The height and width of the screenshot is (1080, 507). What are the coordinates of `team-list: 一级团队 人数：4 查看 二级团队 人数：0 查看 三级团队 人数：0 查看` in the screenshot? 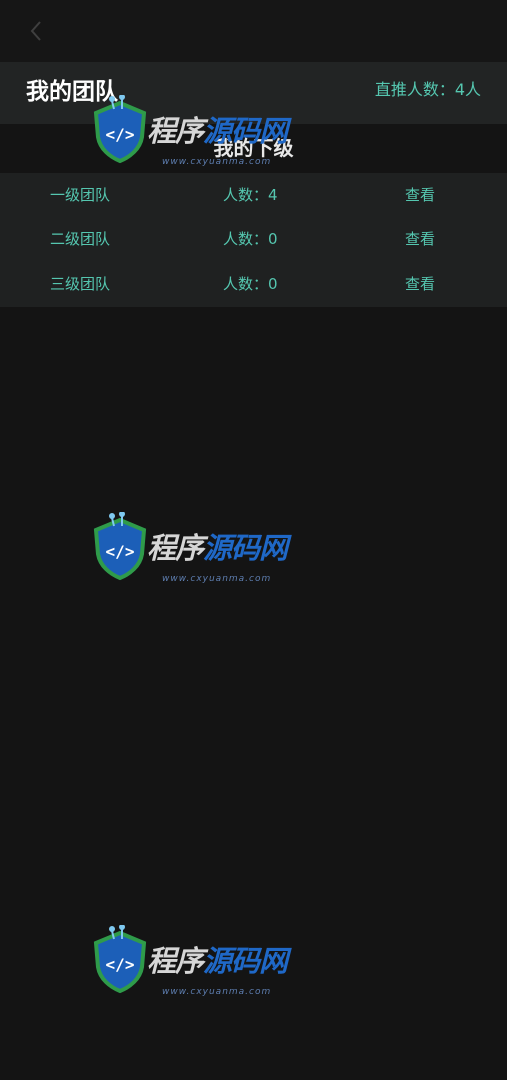 It's located at (253, 240).